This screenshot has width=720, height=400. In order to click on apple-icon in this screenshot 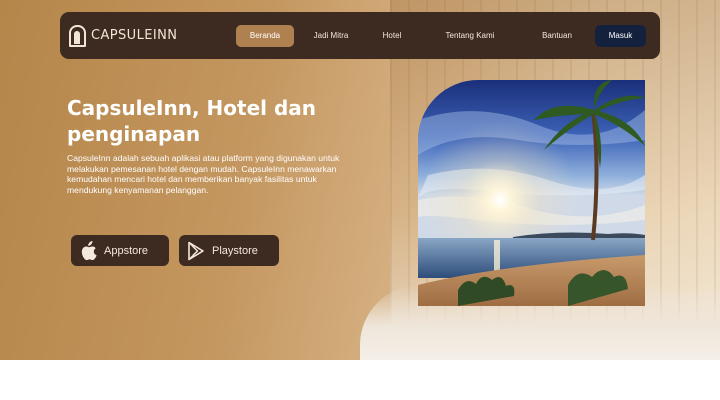, I will do `click(88, 251)`.